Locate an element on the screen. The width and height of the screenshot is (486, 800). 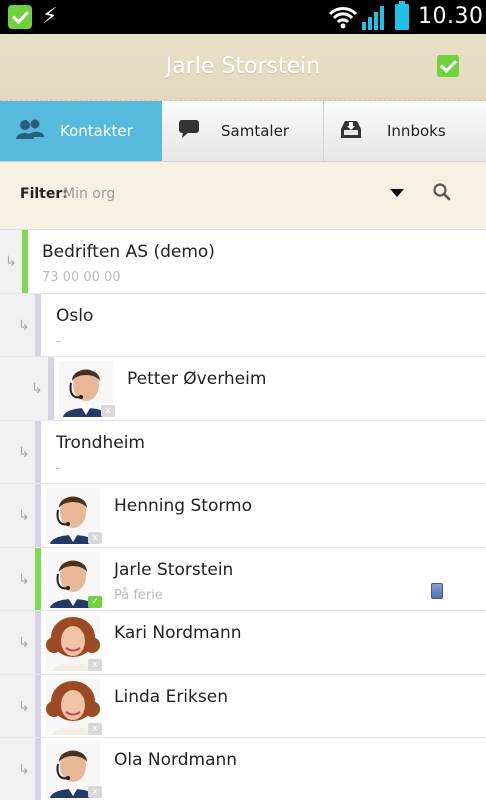
list-item: ↳ Oslo - is located at coordinates (243, 325).